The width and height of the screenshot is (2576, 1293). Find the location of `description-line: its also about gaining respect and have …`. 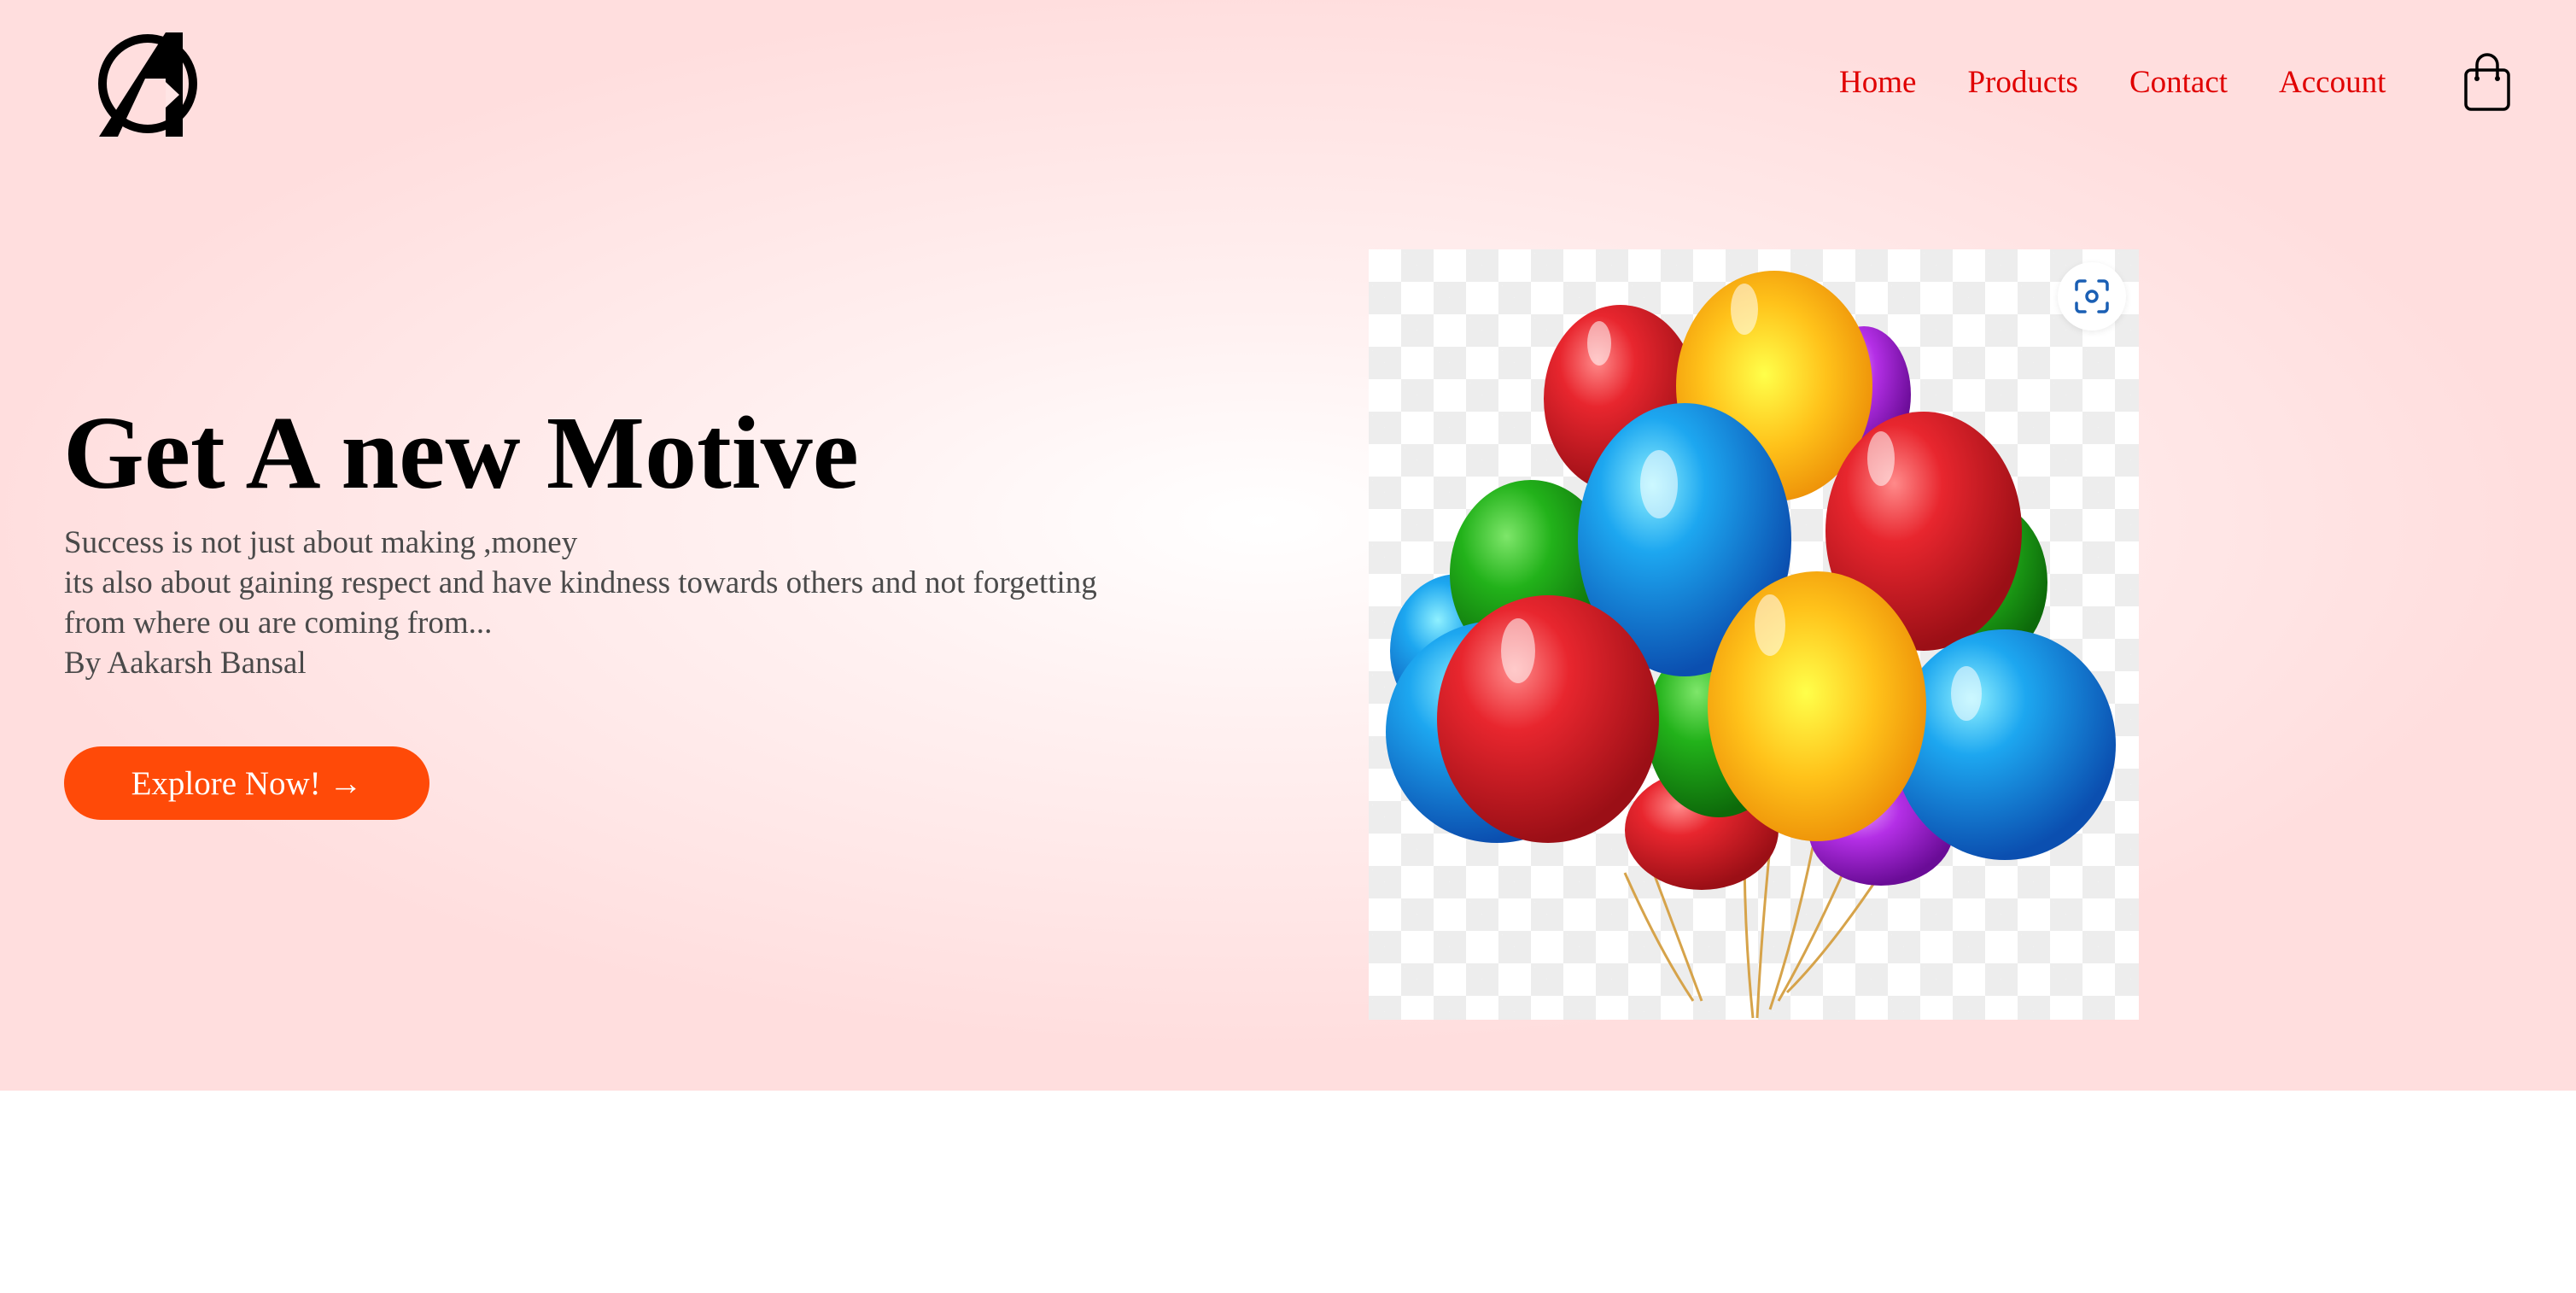

description-line: its also about gaining respect and have … is located at coordinates (580, 582).